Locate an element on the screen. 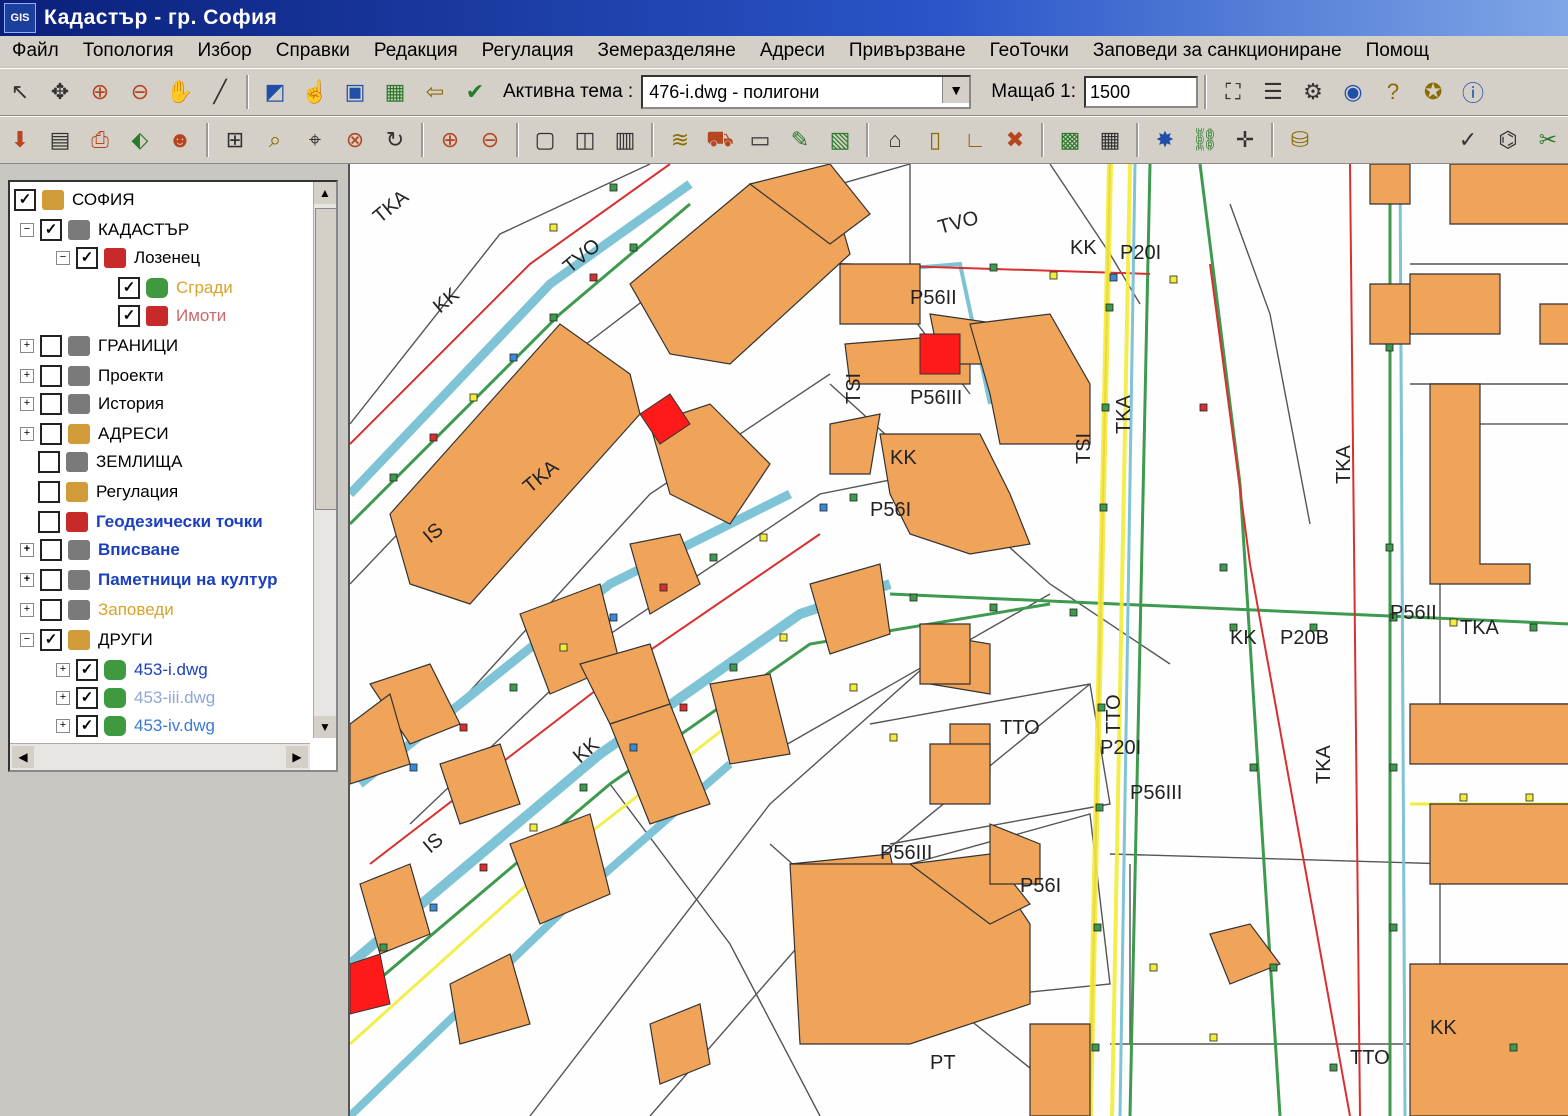 The width and height of the screenshot is (1568, 1116). scroll-down-icon: ▼ is located at coordinates (325, 727).